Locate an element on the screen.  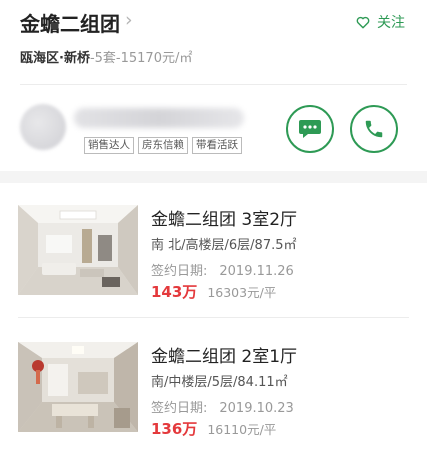
listing-price: 143万 16303元/平 is located at coordinates (213, 291).